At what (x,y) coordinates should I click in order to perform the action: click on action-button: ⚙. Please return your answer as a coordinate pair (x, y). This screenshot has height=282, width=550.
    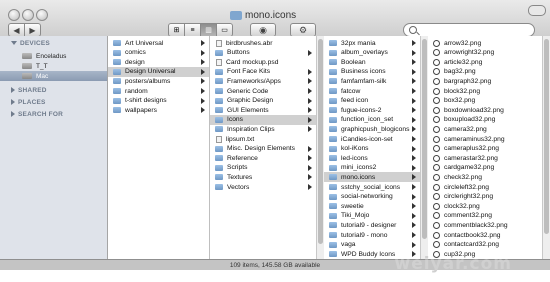
    Looking at the image, I should click on (303, 30).